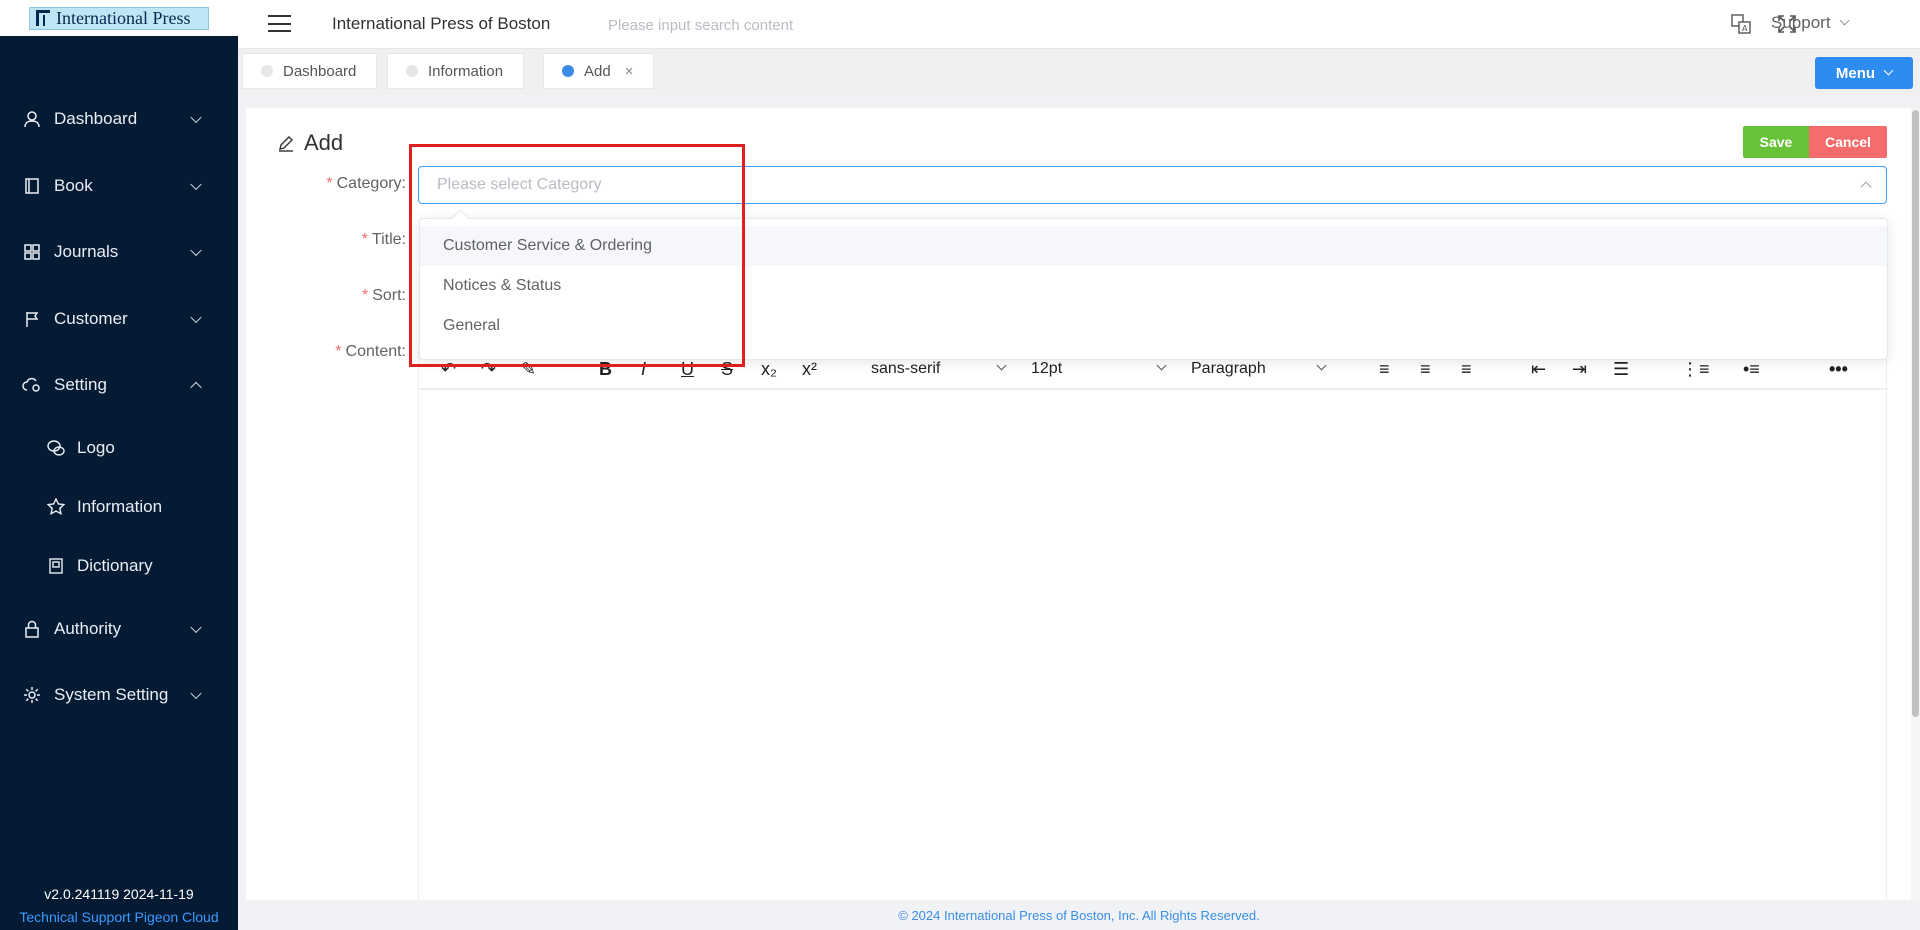 The width and height of the screenshot is (1920, 930). Describe the element at coordinates (488, 369) in the screenshot. I see `redo-icon: ↷` at that location.